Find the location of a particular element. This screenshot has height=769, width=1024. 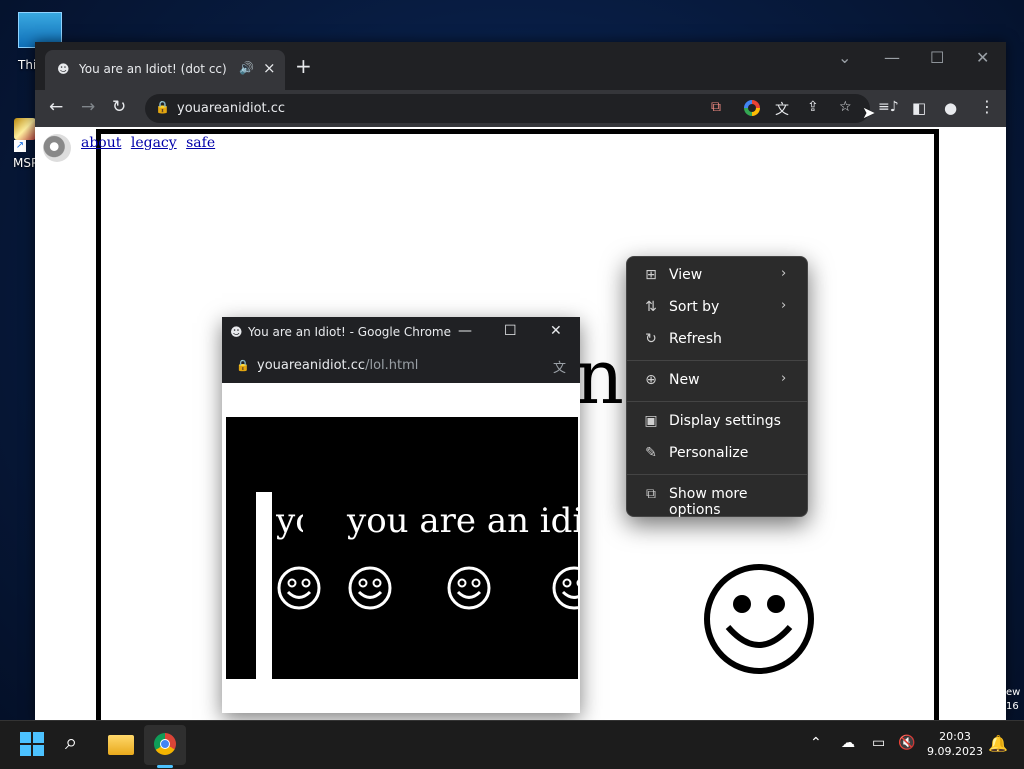

menu-item-sort-by: ⇅ Sort by › is located at coordinates (716, 308).